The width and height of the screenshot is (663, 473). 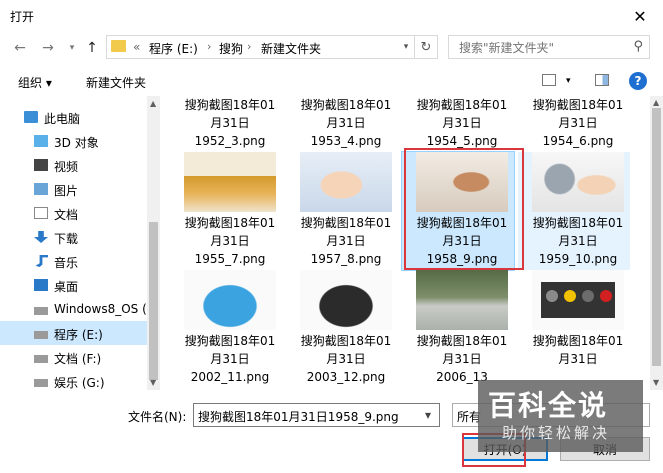 I want to click on file-name: 搜狗截图18年01 月31日 2003_12.png, so click(x=346, y=359).